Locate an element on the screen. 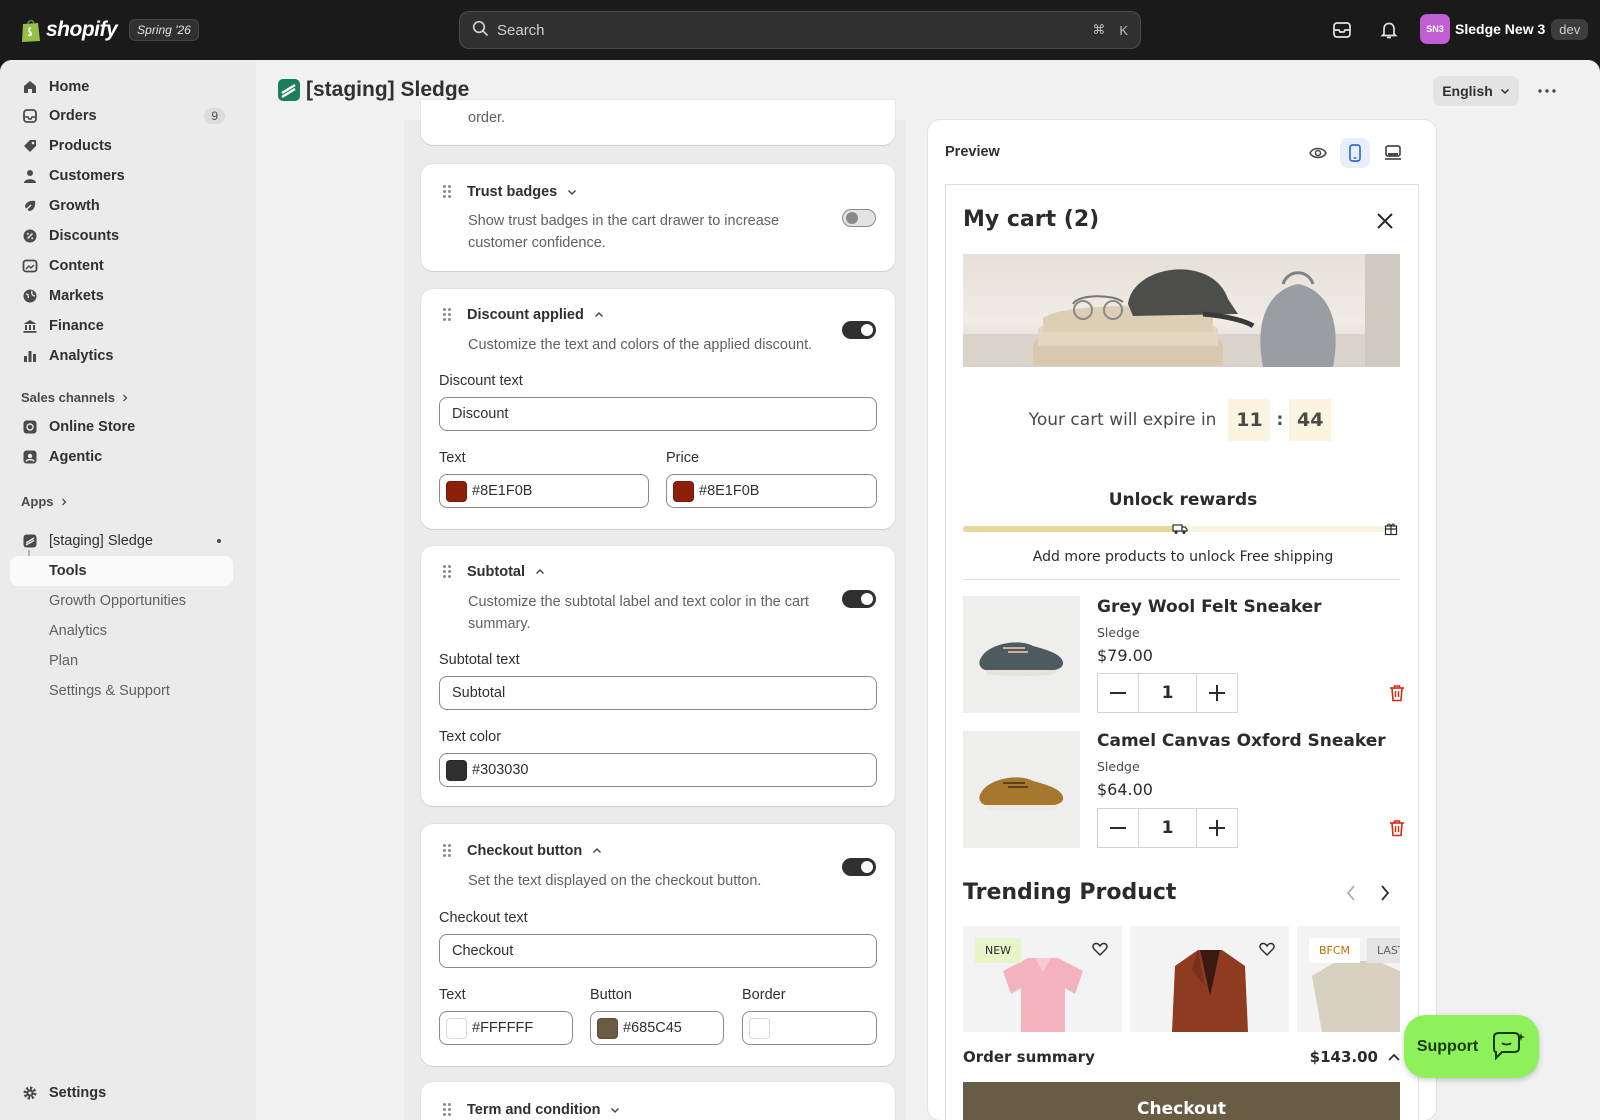 The image size is (1600, 1120). subtotal-toggle is located at coordinates (859, 599).